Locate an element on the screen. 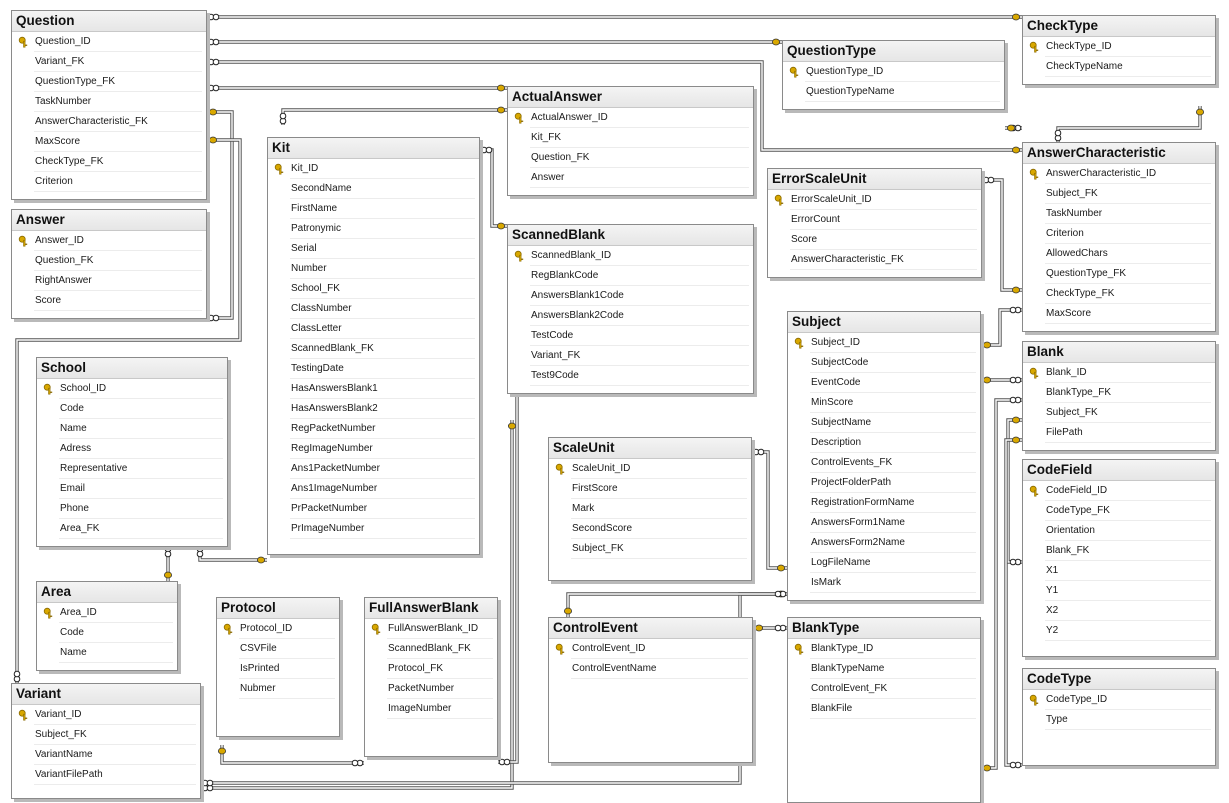 The width and height of the screenshot is (1229, 803). column-row: ImageNumber is located at coordinates (431, 709).